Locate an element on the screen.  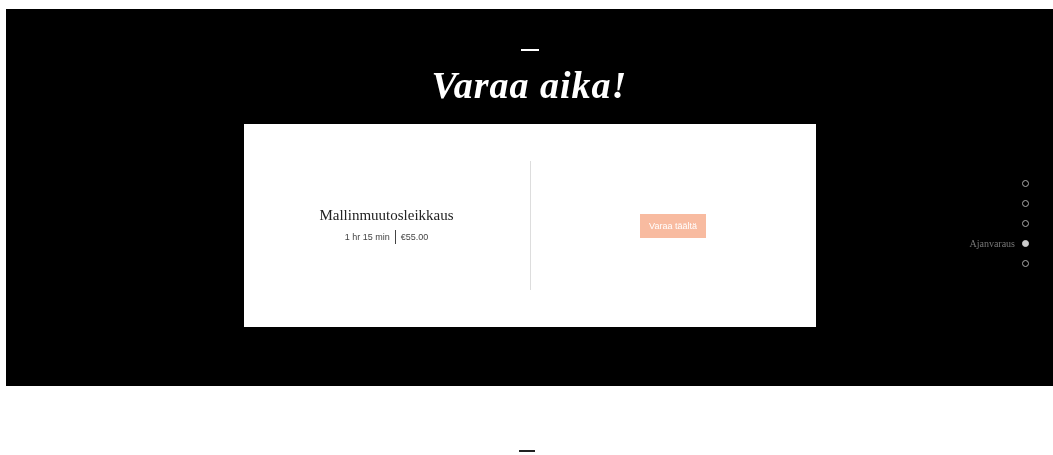
book-button: Varaa täältä is located at coordinates (673, 225).